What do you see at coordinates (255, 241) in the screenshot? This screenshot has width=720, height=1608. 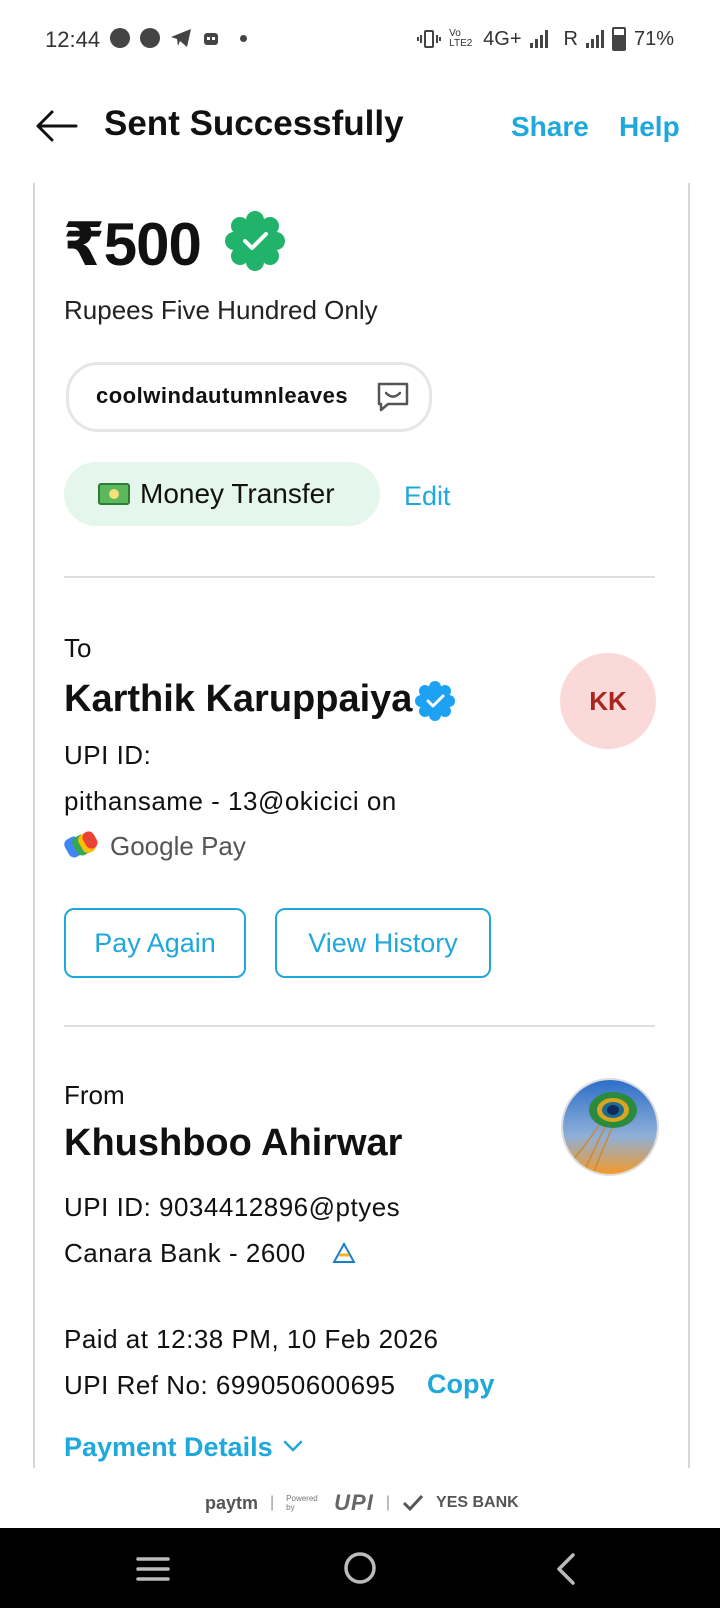 I see `success-badge-icon` at bounding box center [255, 241].